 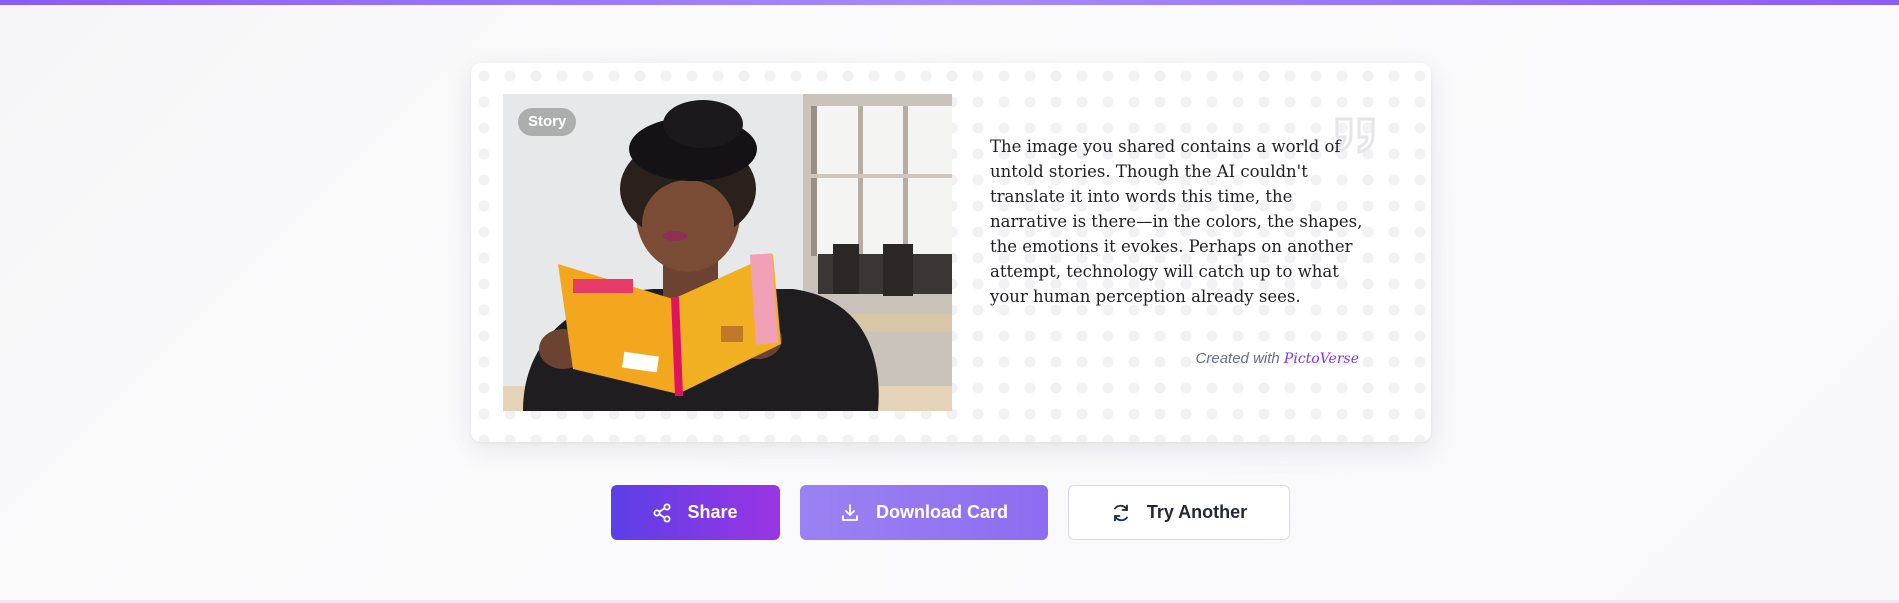 I want to click on story-photo: Story, so click(x=727, y=252).